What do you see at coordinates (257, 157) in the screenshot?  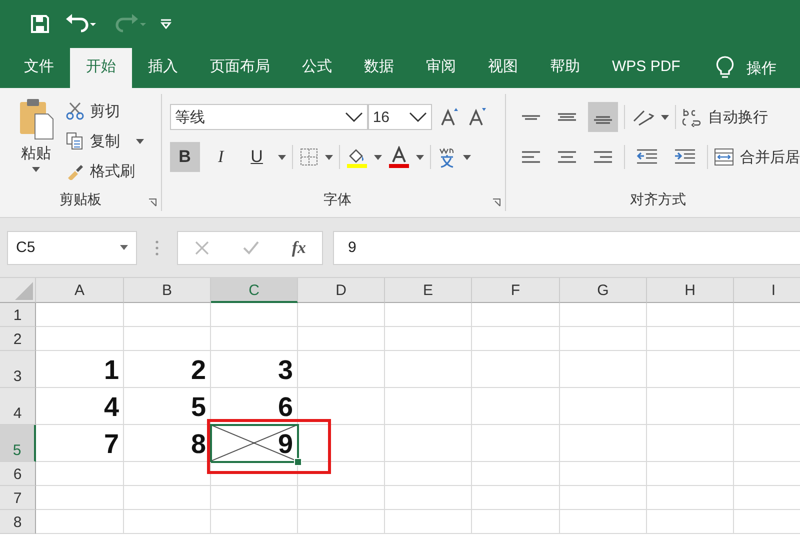 I see `underline-button: U` at bounding box center [257, 157].